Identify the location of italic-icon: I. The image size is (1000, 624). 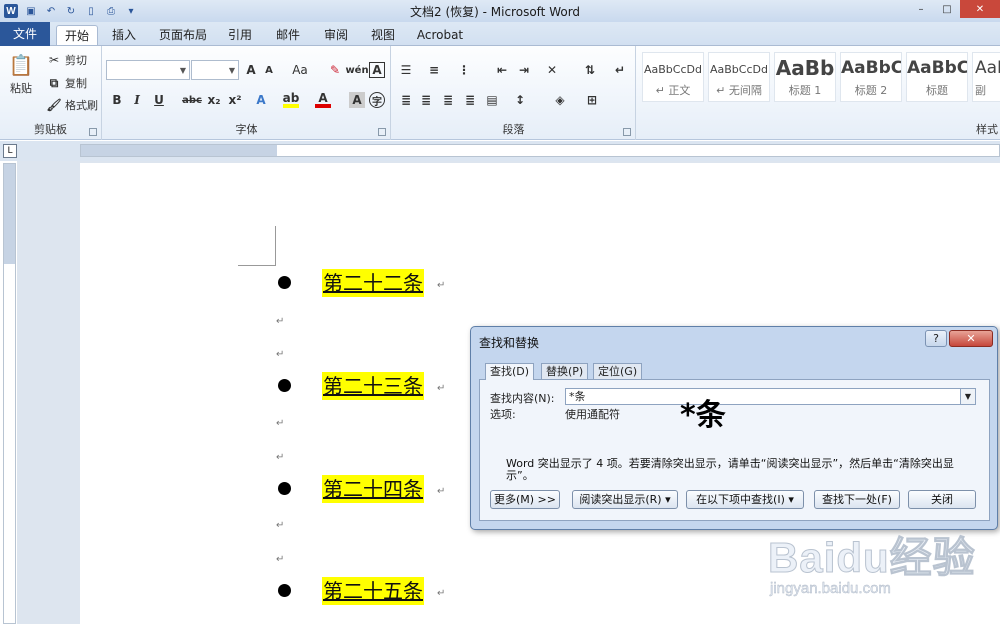
(137, 100).